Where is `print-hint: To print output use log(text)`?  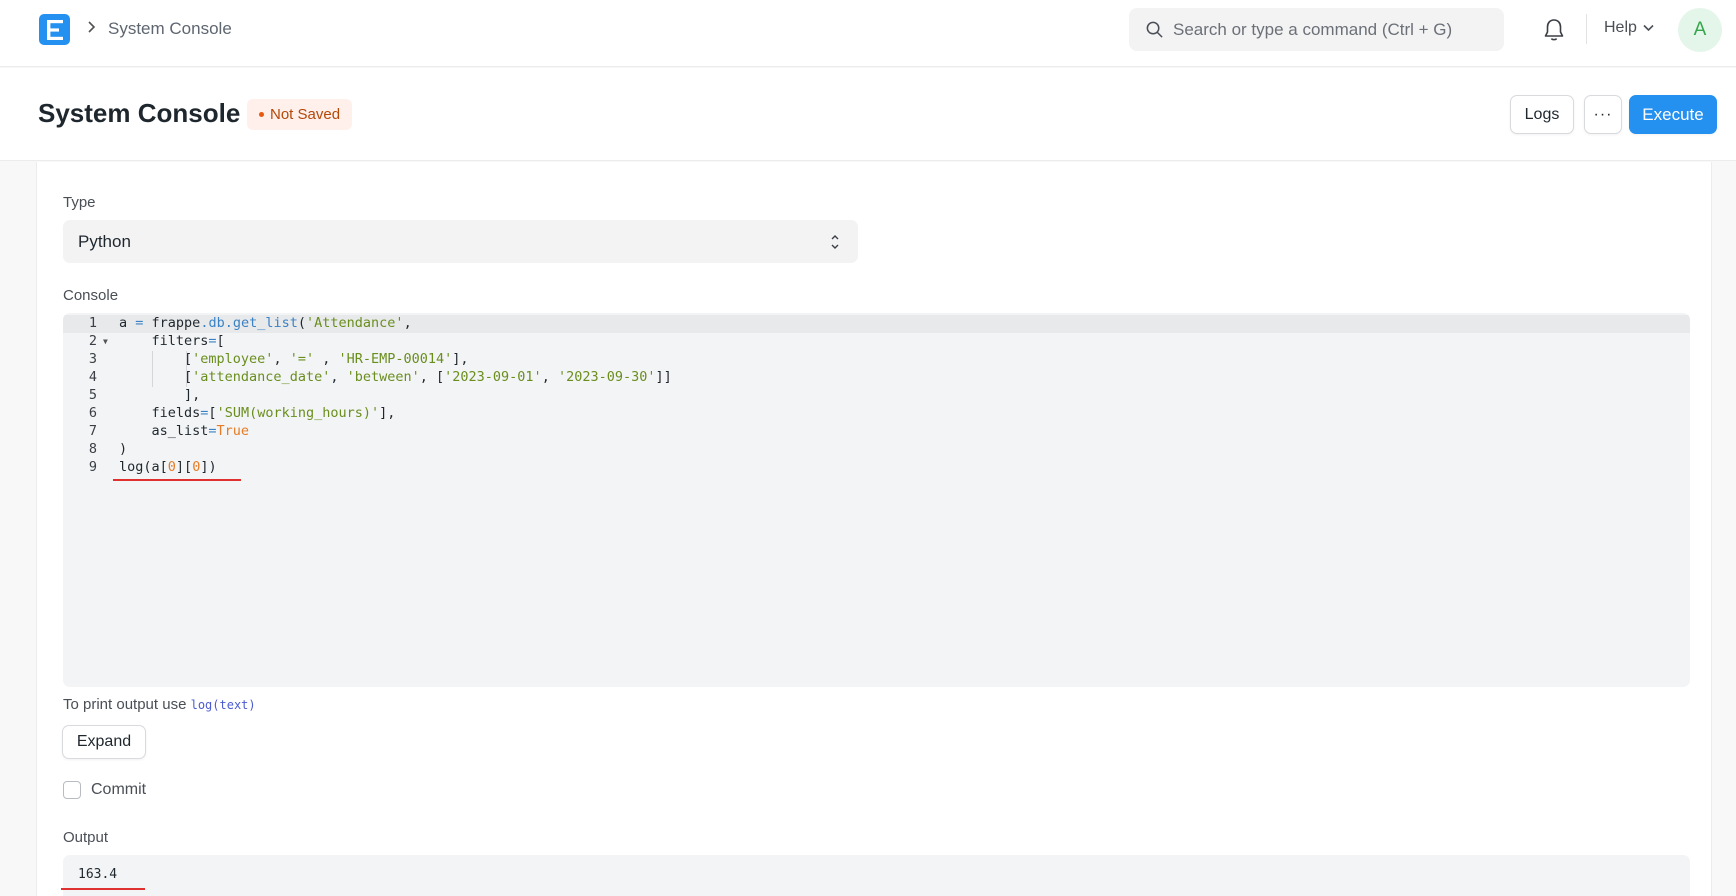
print-hint: To print output use log(text) is located at coordinates (159, 704).